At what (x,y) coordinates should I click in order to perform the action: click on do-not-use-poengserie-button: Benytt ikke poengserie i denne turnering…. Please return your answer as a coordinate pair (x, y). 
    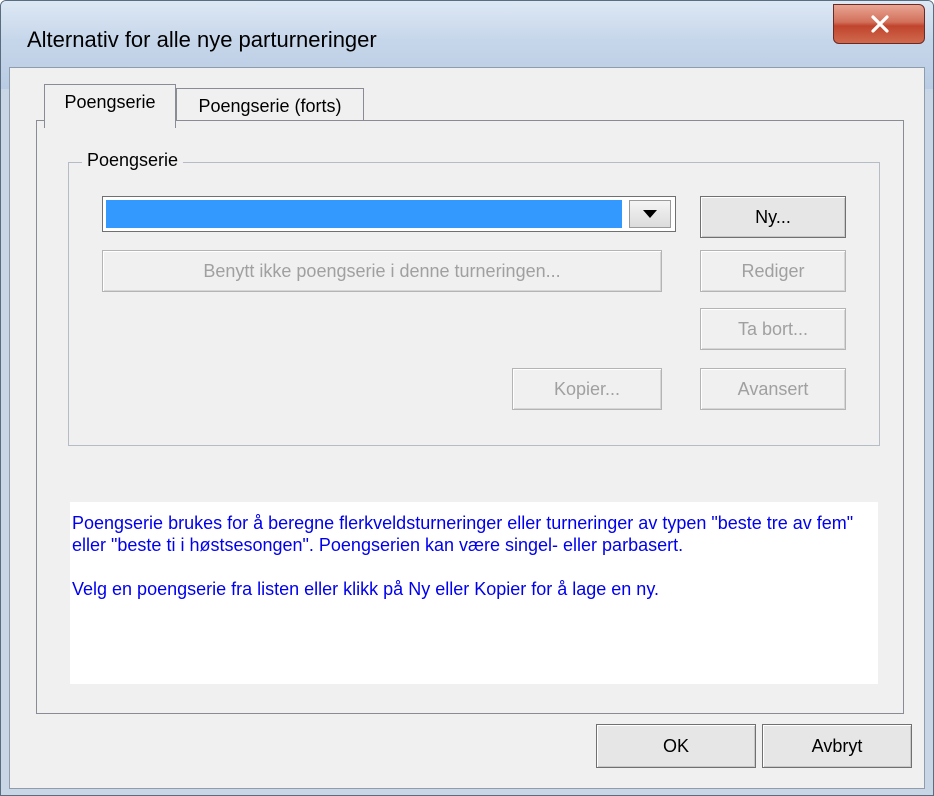
    Looking at the image, I should click on (382, 271).